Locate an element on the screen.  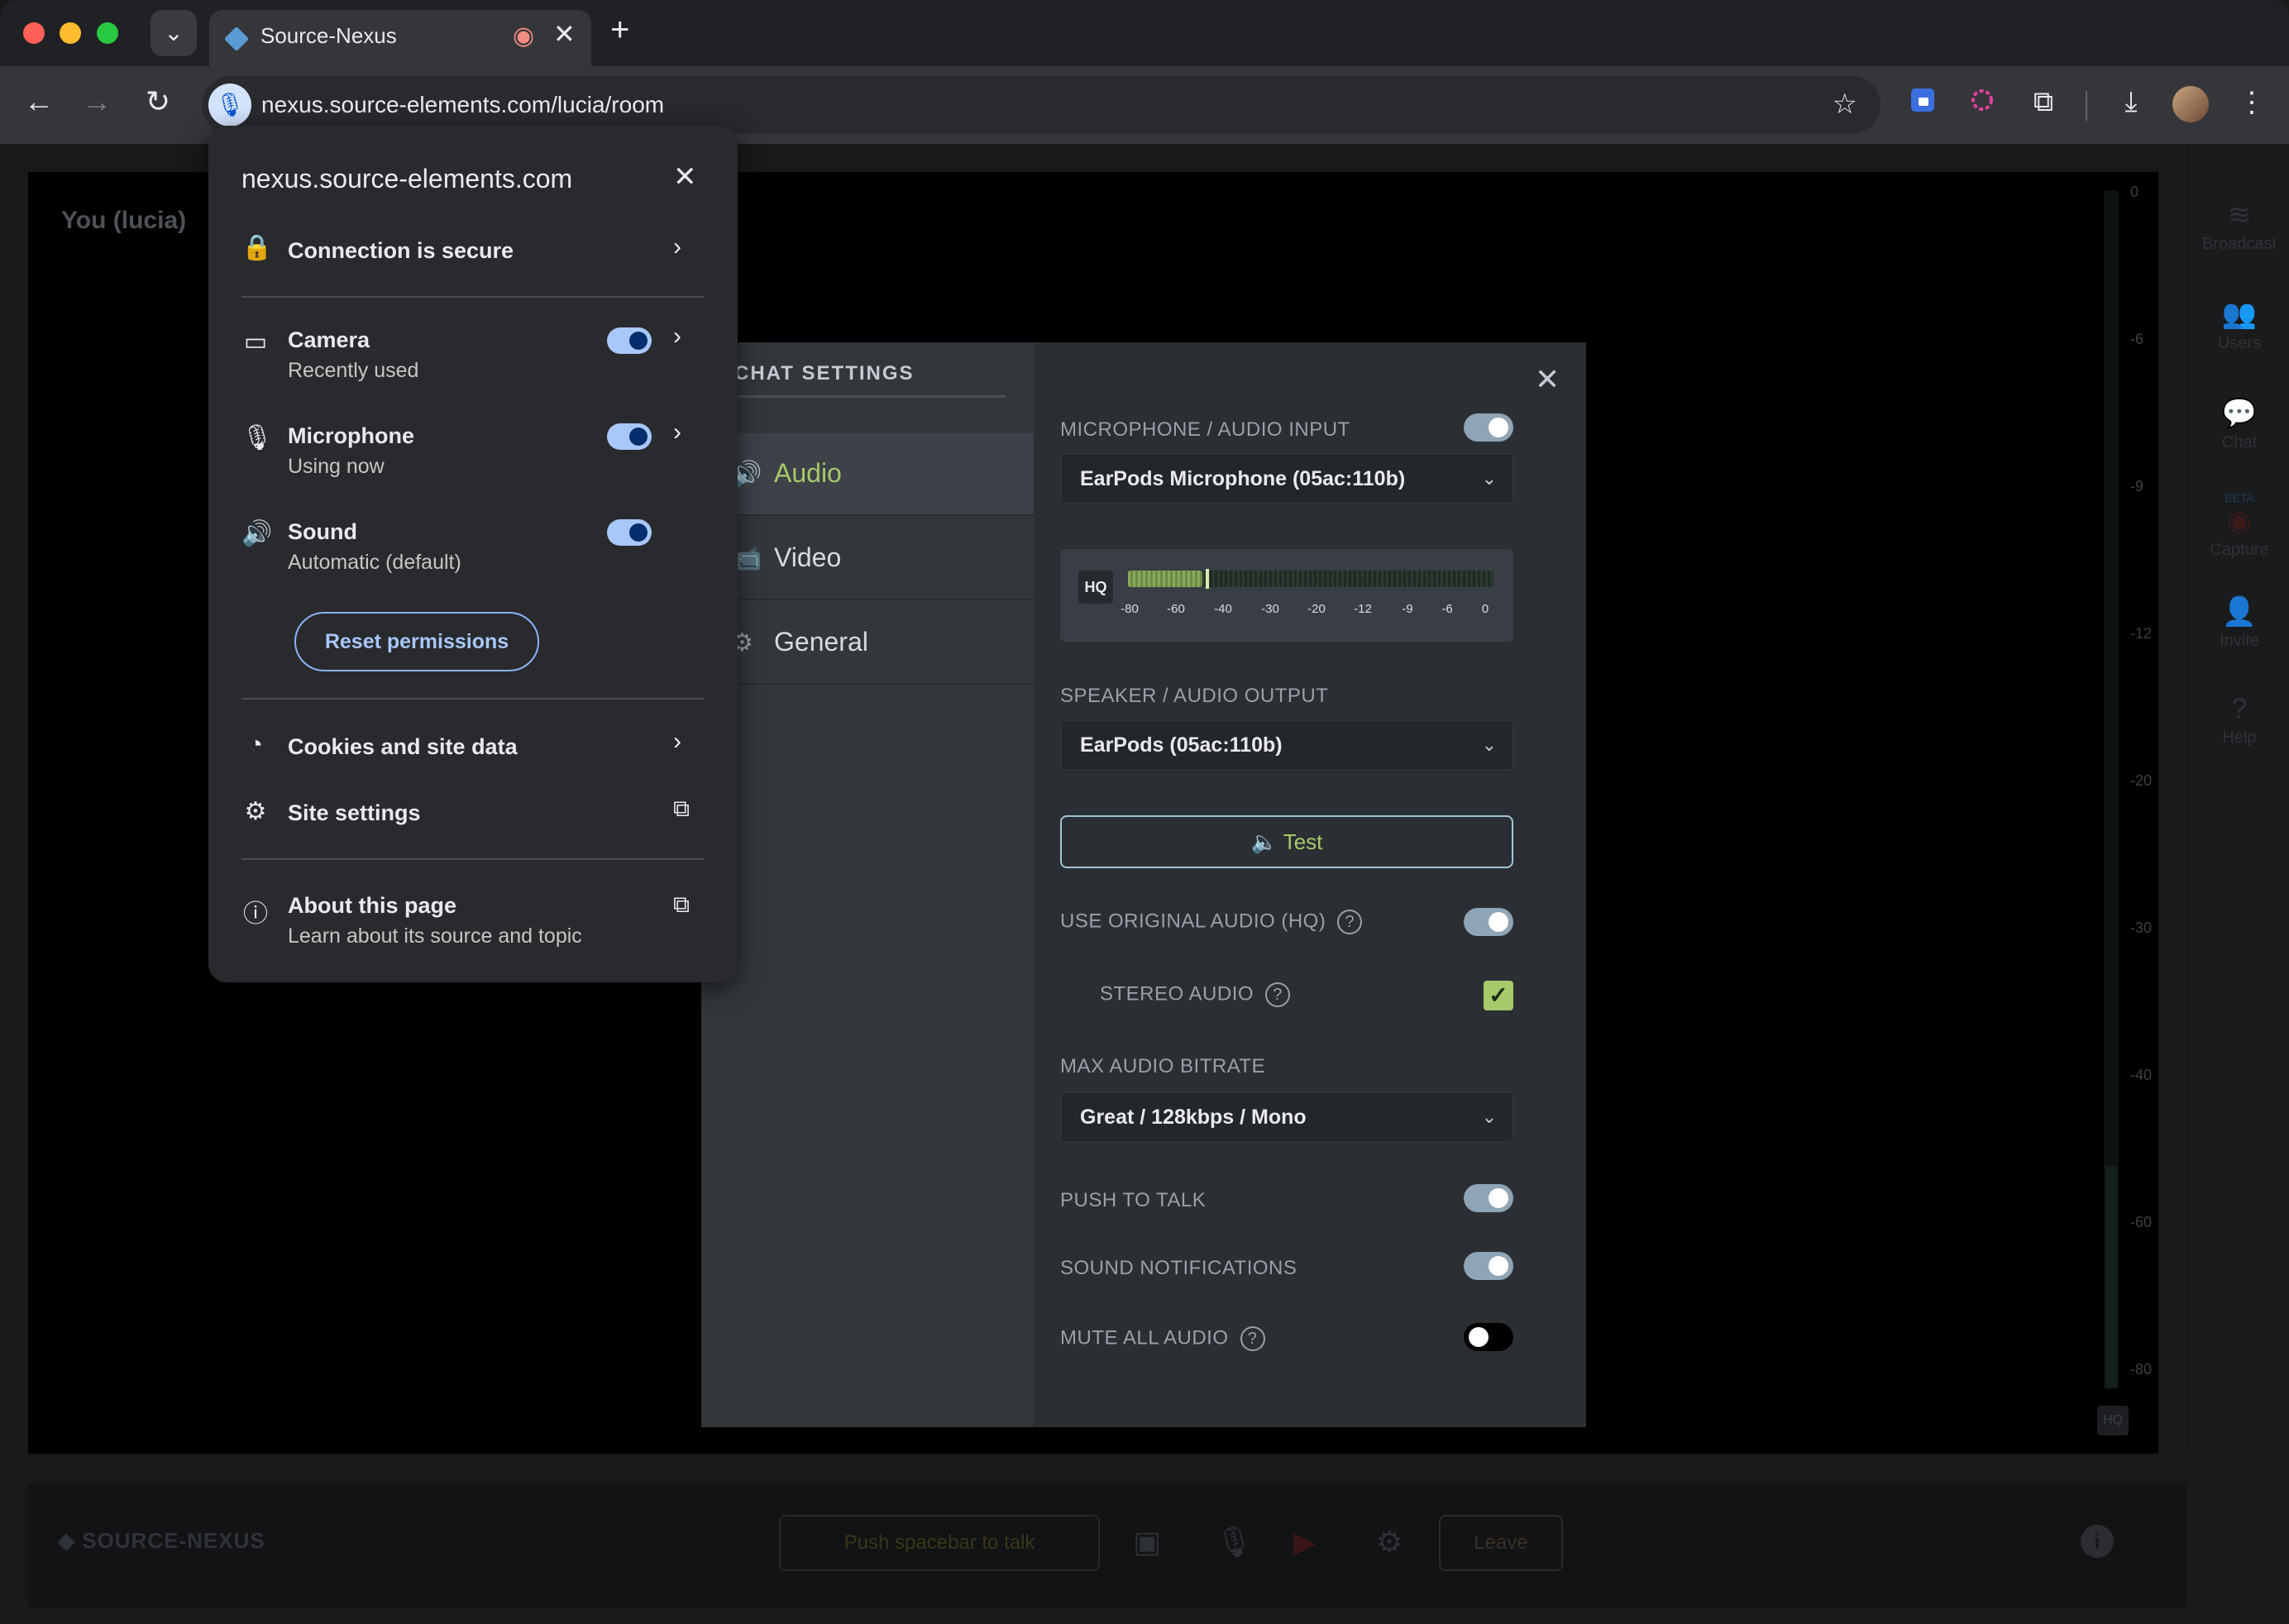
camera-off-icon: ▶ is located at coordinates (1305, 1542).